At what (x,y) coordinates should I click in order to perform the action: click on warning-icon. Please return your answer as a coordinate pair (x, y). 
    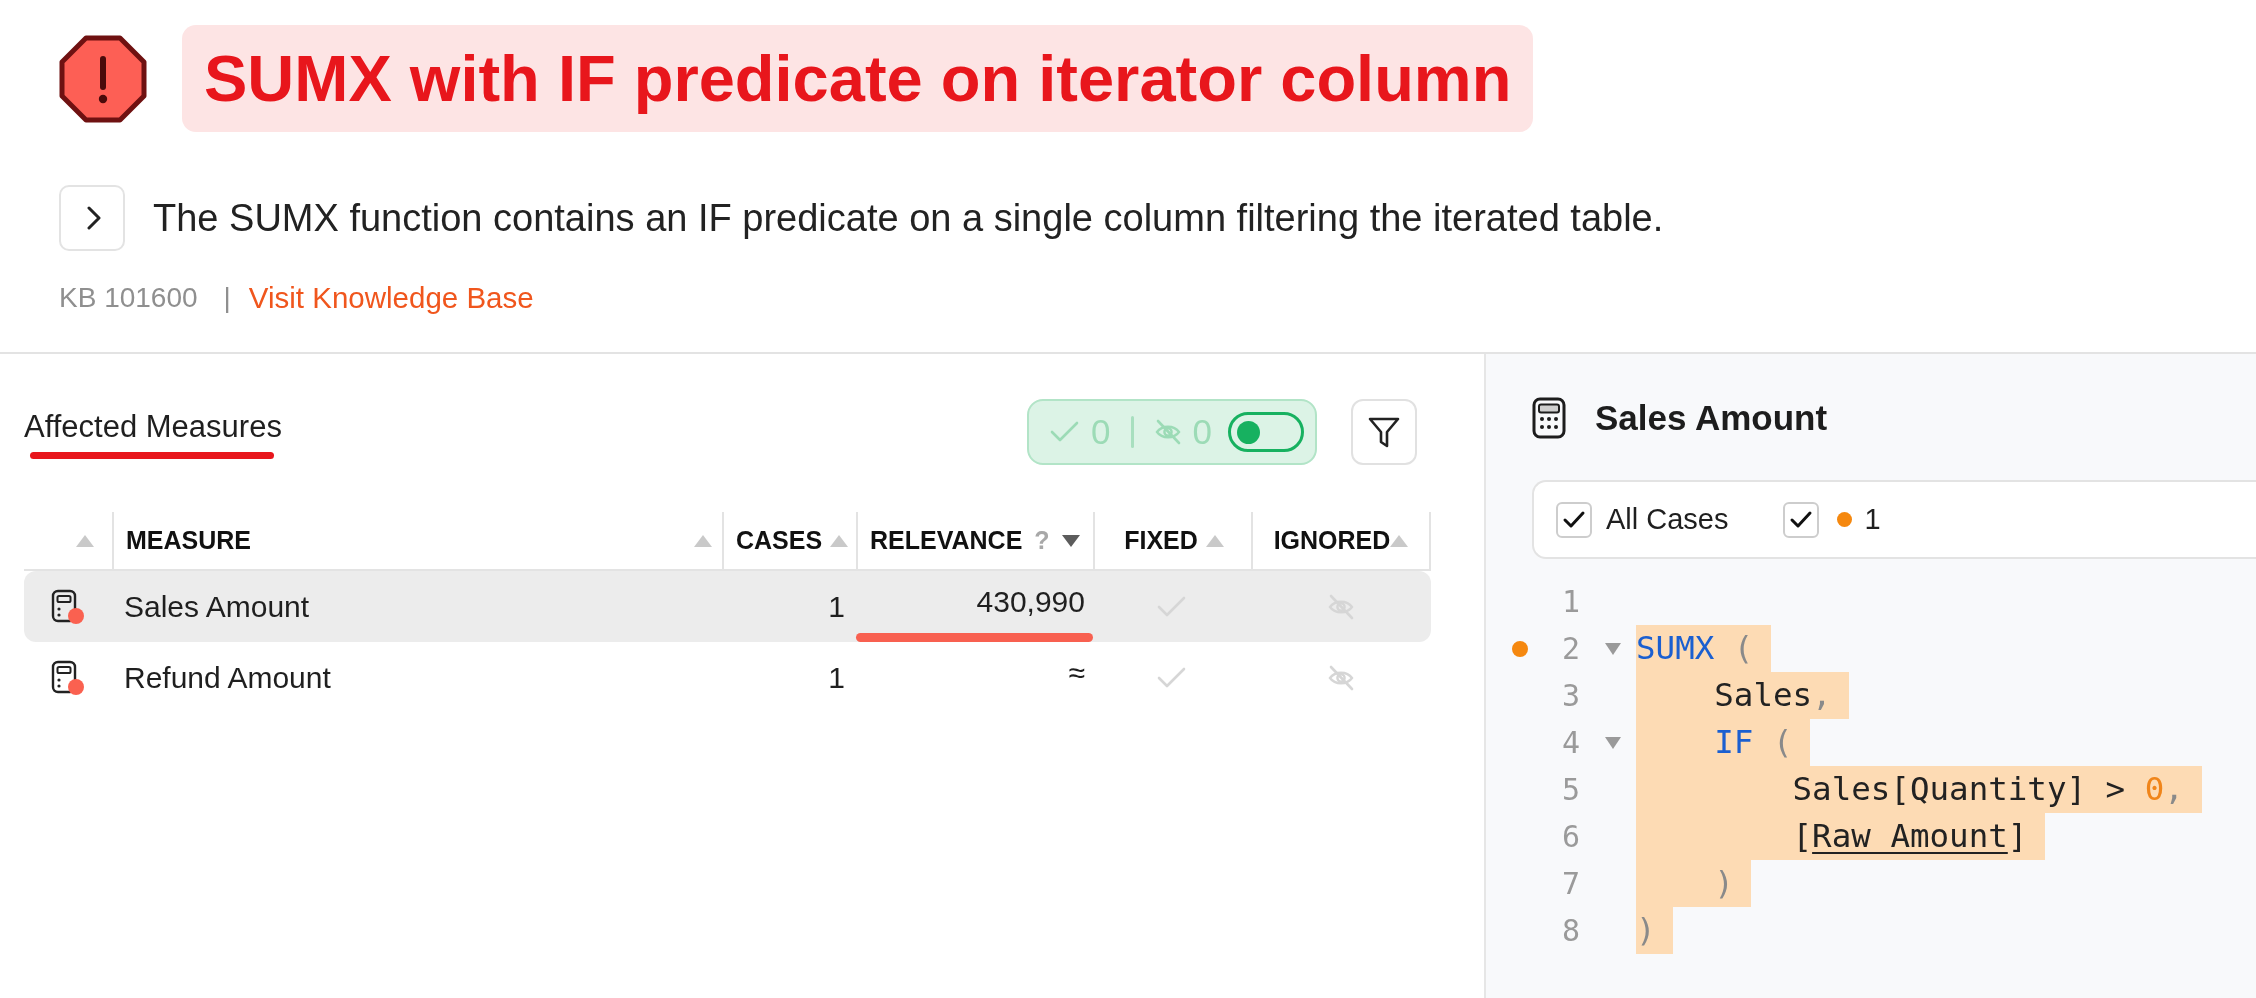
    Looking at the image, I should click on (103, 78).